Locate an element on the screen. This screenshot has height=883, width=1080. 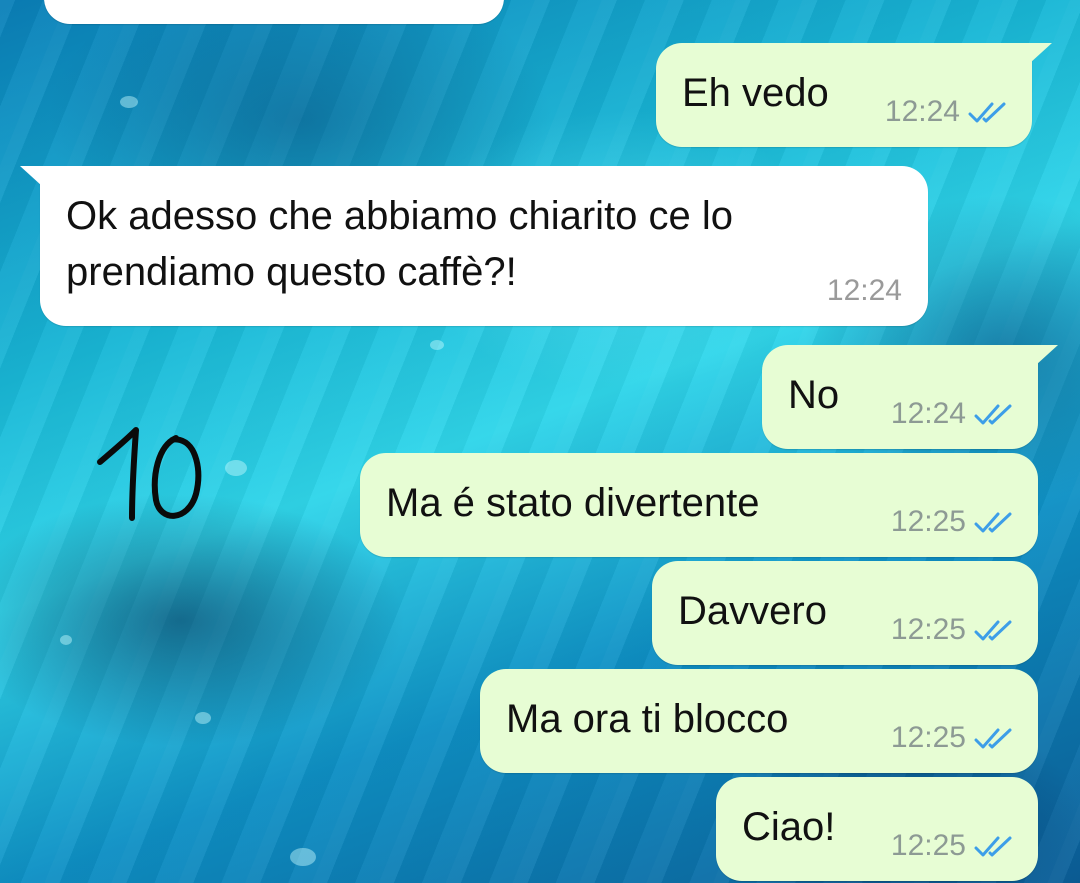
message-text: No is located at coordinates (814, 395).